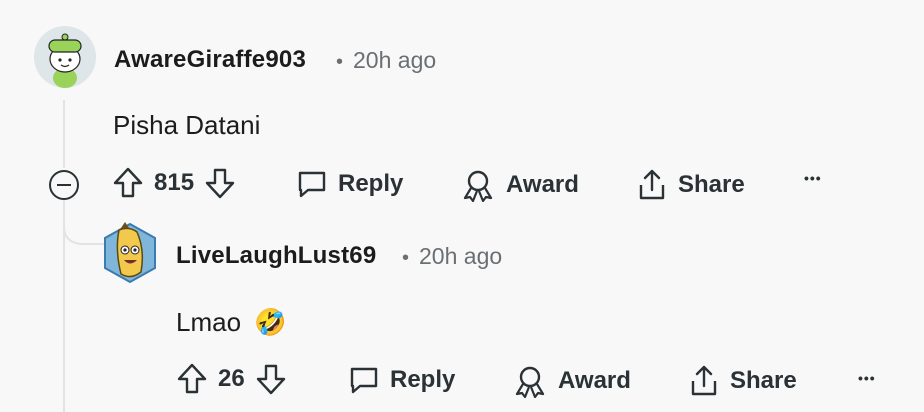  I want to click on collapse-minus-icon, so click(64, 185).